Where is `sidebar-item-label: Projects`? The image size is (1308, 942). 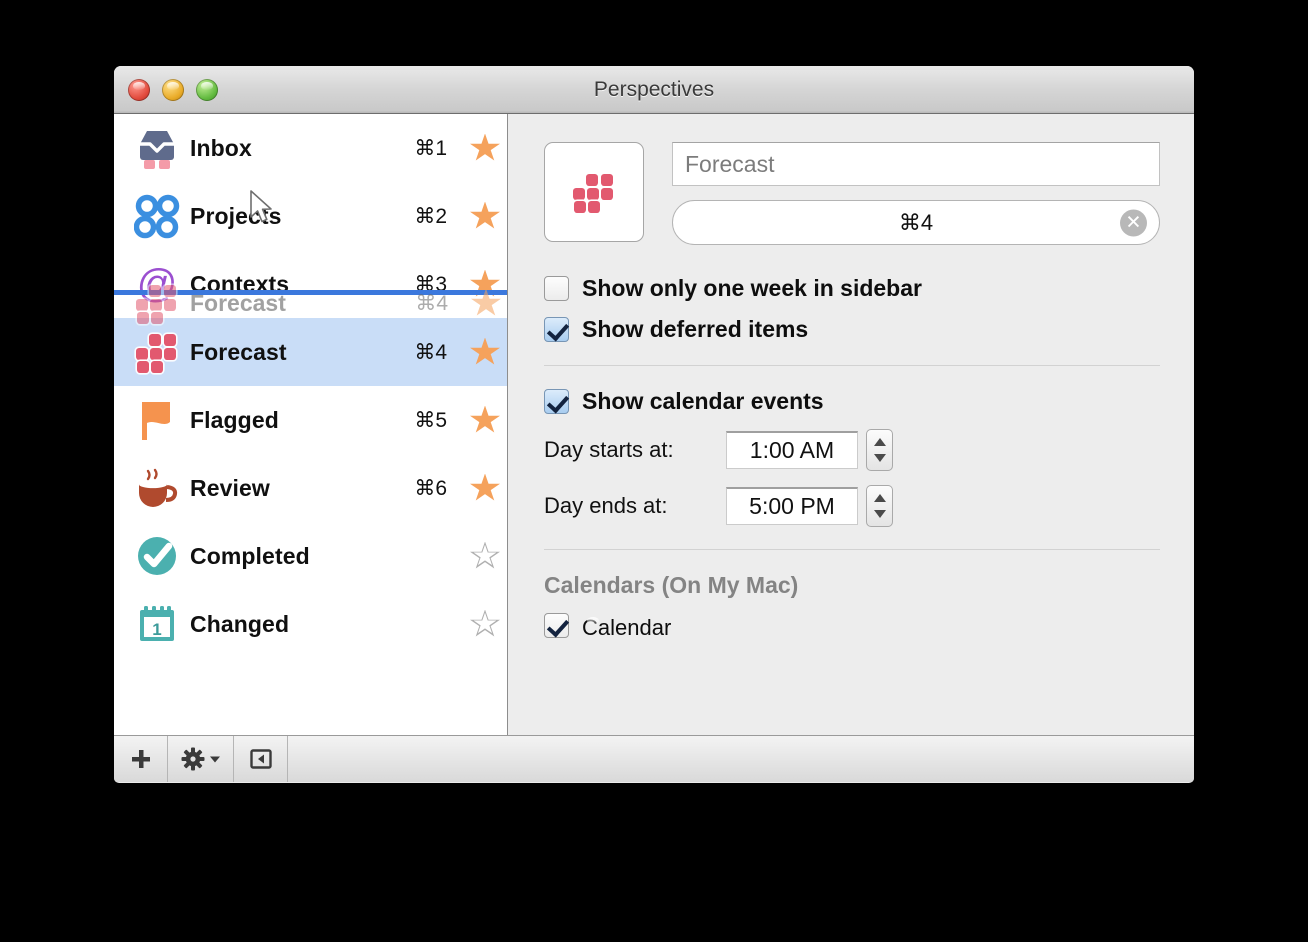
sidebar-item-label: Projects is located at coordinates (236, 215).